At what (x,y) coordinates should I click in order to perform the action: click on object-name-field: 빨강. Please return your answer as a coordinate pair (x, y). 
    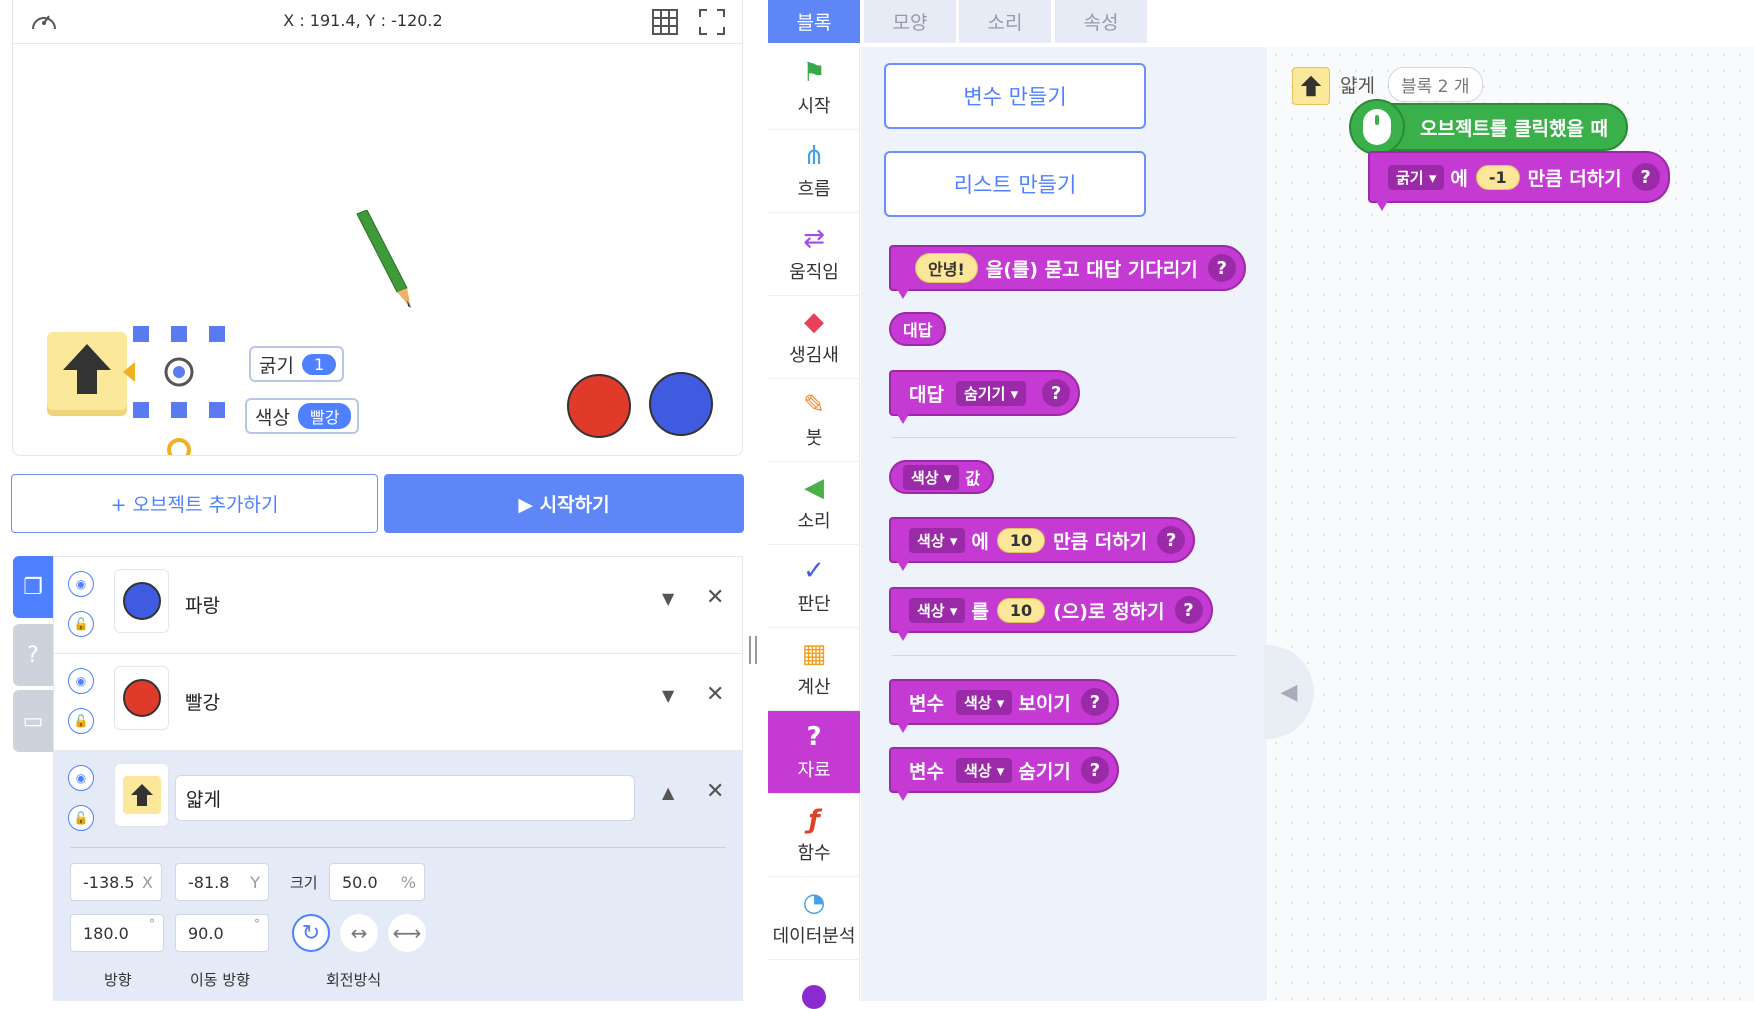
    Looking at the image, I should click on (405, 701).